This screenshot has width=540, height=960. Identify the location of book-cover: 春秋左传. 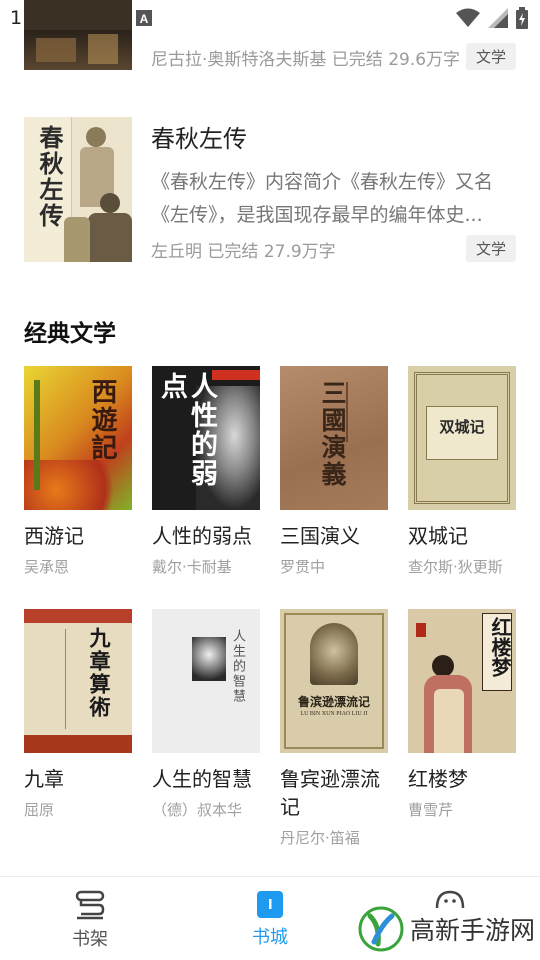
(78, 189).